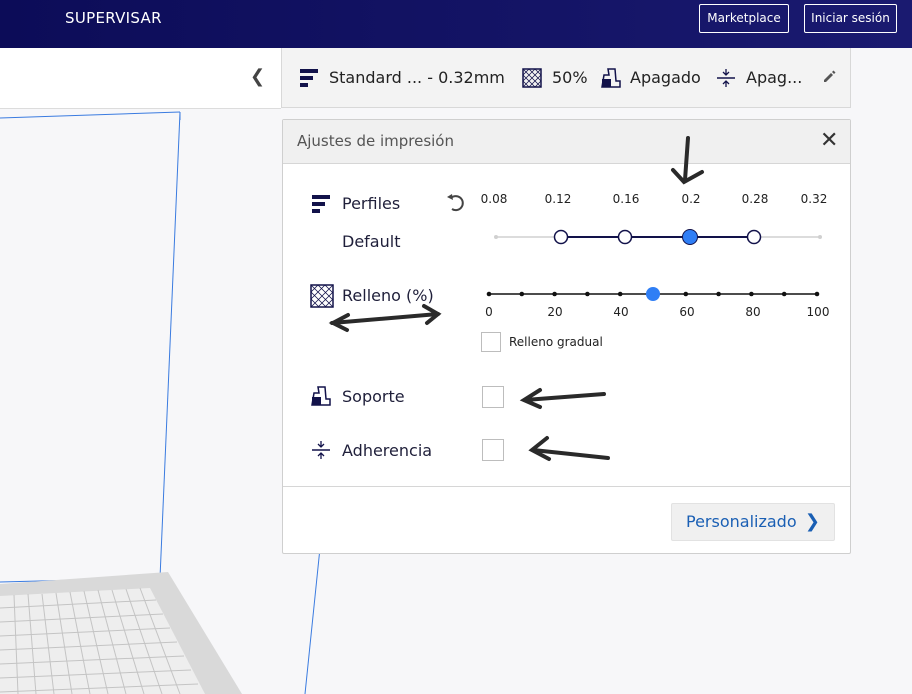  What do you see at coordinates (555, 312) in the screenshot?
I see `infill-tick-label: 20` at bounding box center [555, 312].